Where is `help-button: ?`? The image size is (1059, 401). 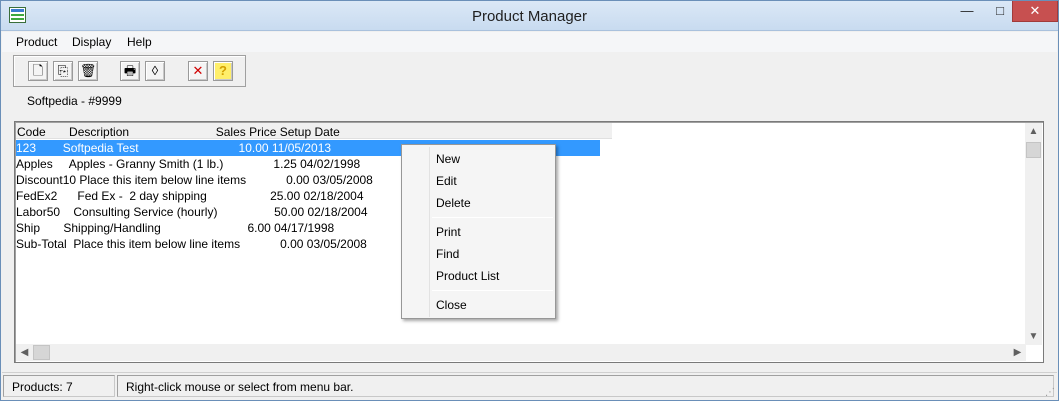
help-button: ? is located at coordinates (223, 71).